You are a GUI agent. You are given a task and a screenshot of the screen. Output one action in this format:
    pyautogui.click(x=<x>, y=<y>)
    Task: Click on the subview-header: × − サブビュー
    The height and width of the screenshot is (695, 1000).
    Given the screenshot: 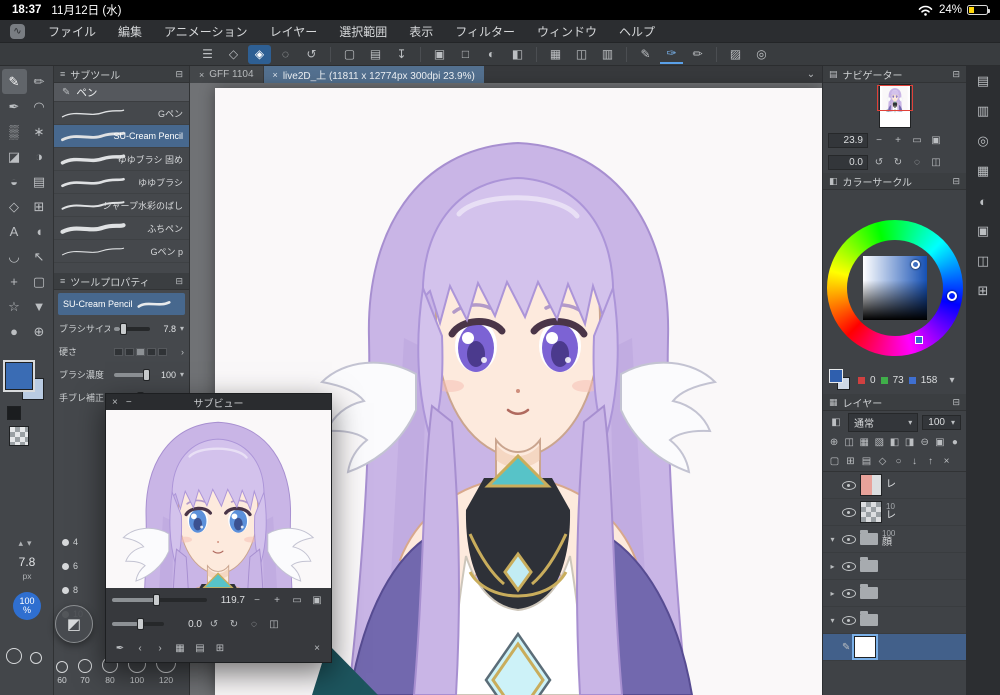 What is the action you would take?
    pyautogui.click(x=218, y=402)
    